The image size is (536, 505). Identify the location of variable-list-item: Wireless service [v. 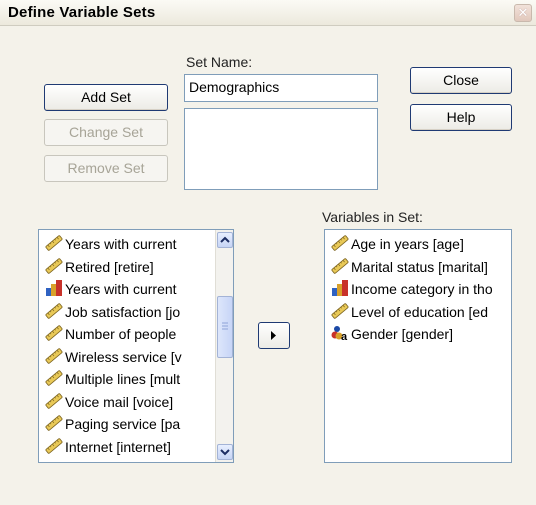
(113, 357).